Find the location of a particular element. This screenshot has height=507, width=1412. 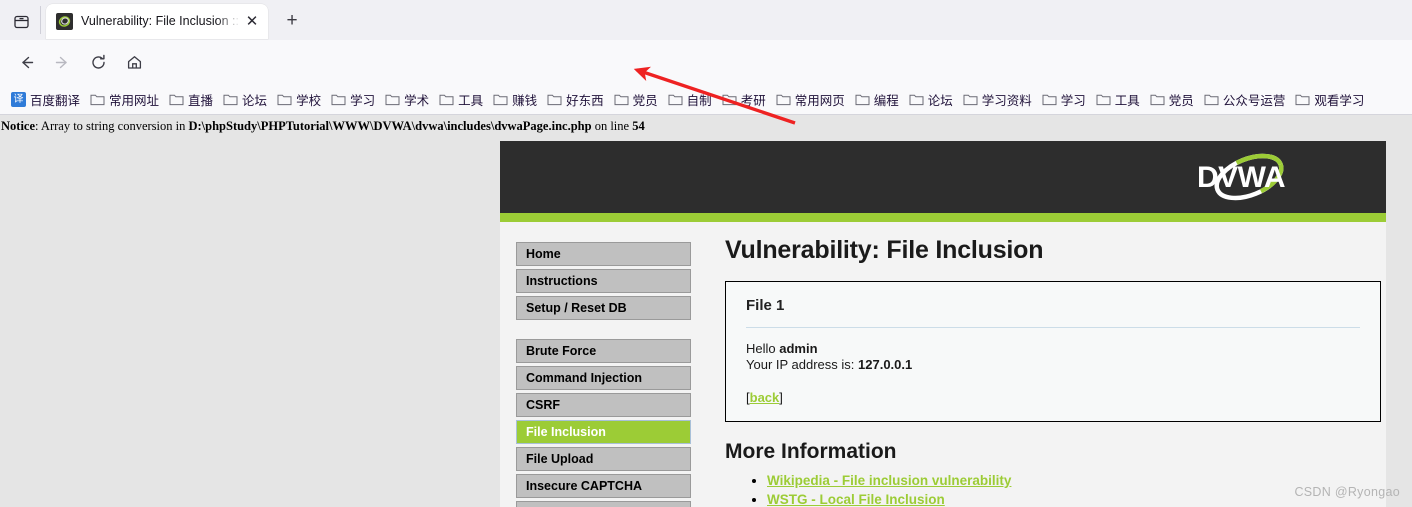

bookmark-label: 常用网址 is located at coordinates (134, 100).